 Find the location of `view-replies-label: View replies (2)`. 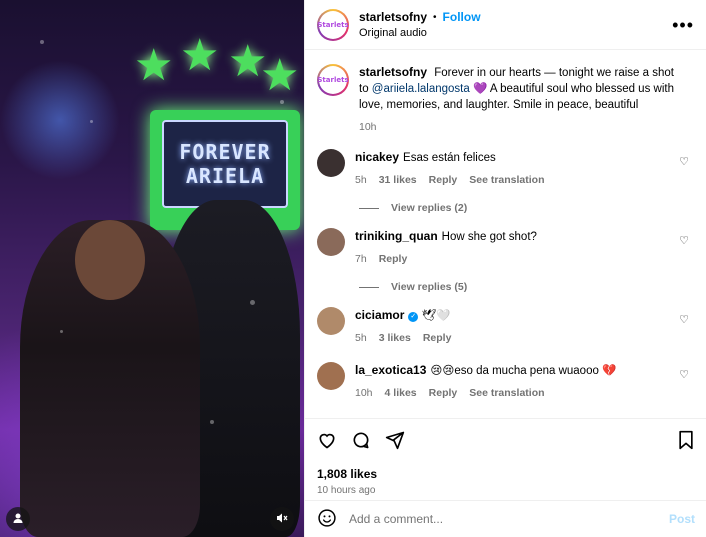

view-replies-label: View replies (2) is located at coordinates (429, 208).